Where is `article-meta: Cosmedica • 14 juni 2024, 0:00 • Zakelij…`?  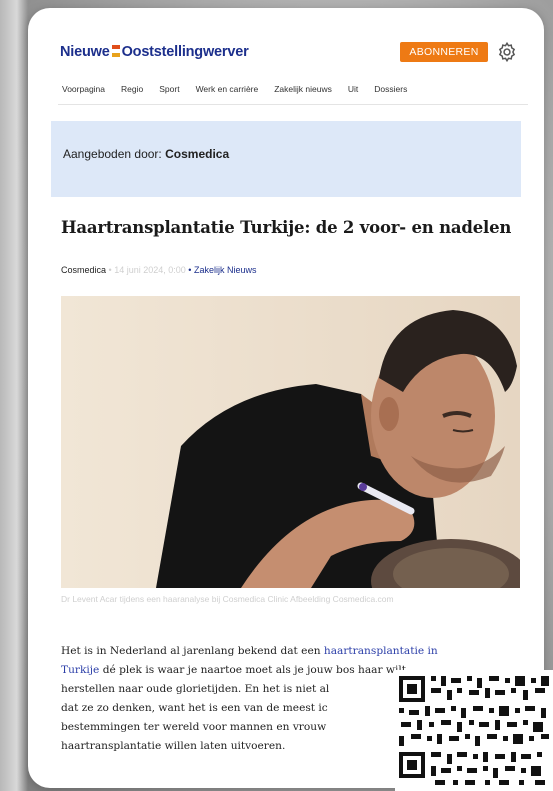 article-meta: Cosmedica • 14 juni 2024, 0:00 • Zakelij… is located at coordinates (159, 270).